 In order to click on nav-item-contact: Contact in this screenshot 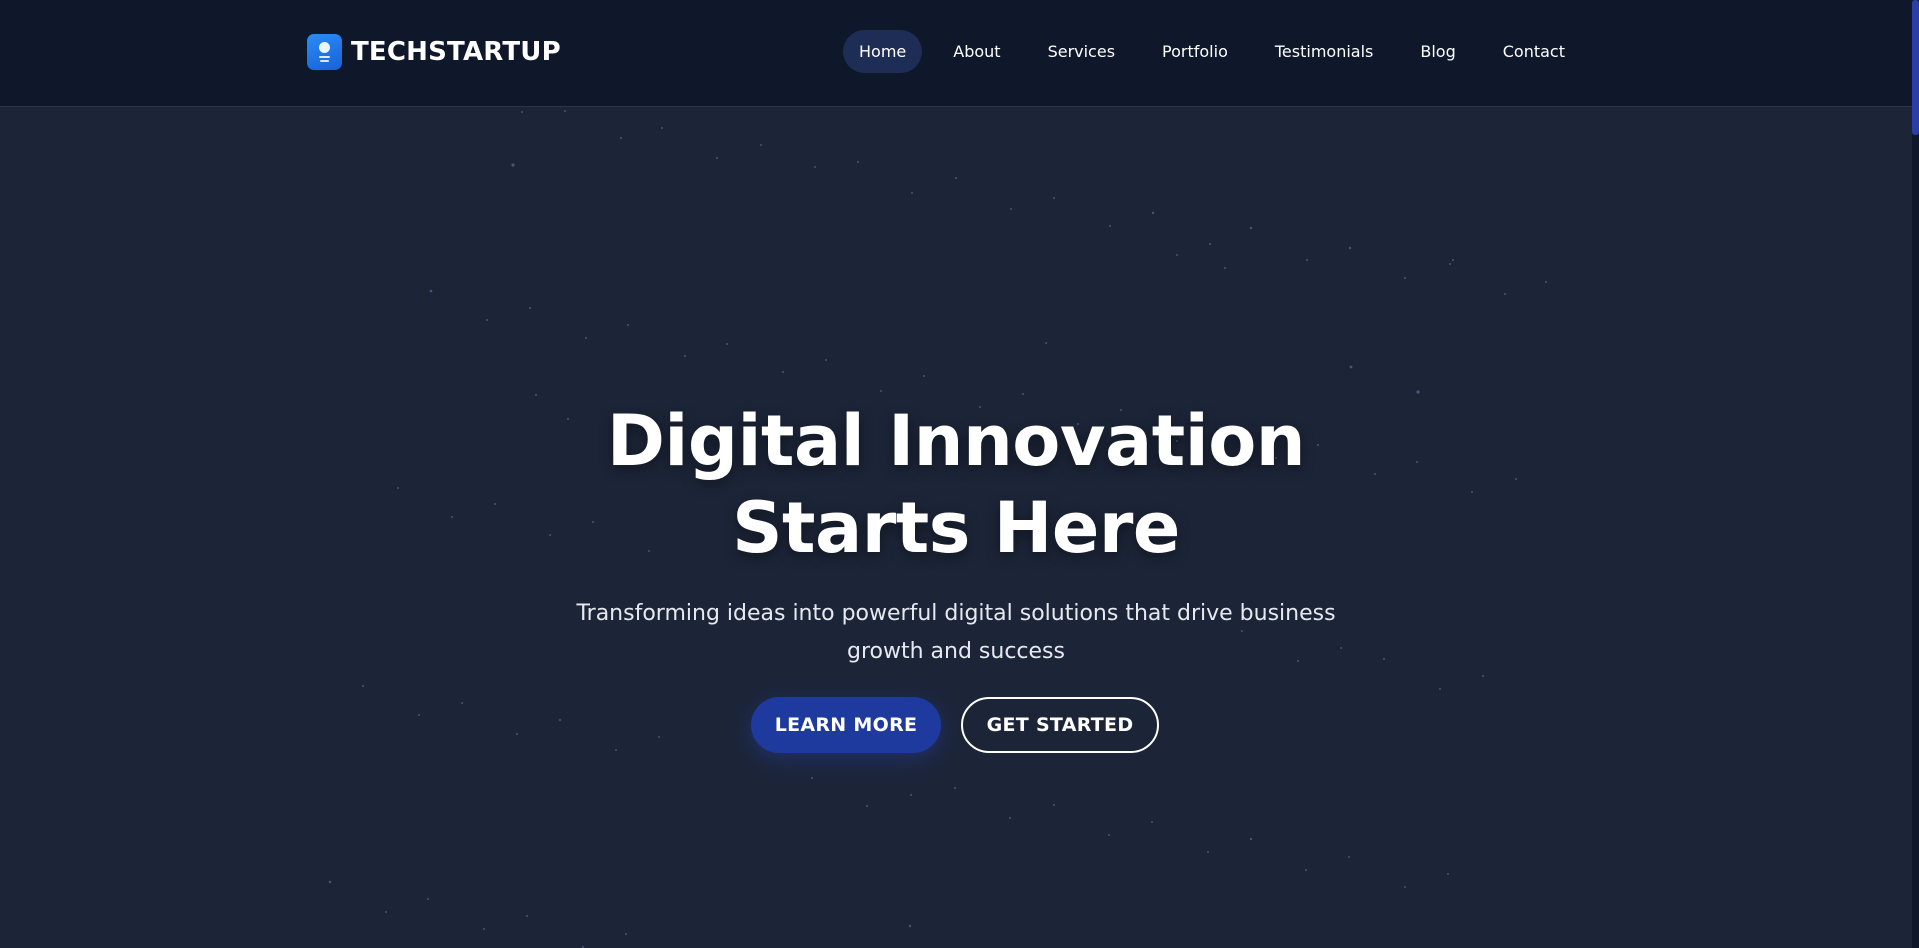, I will do `click(1534, 51)`.